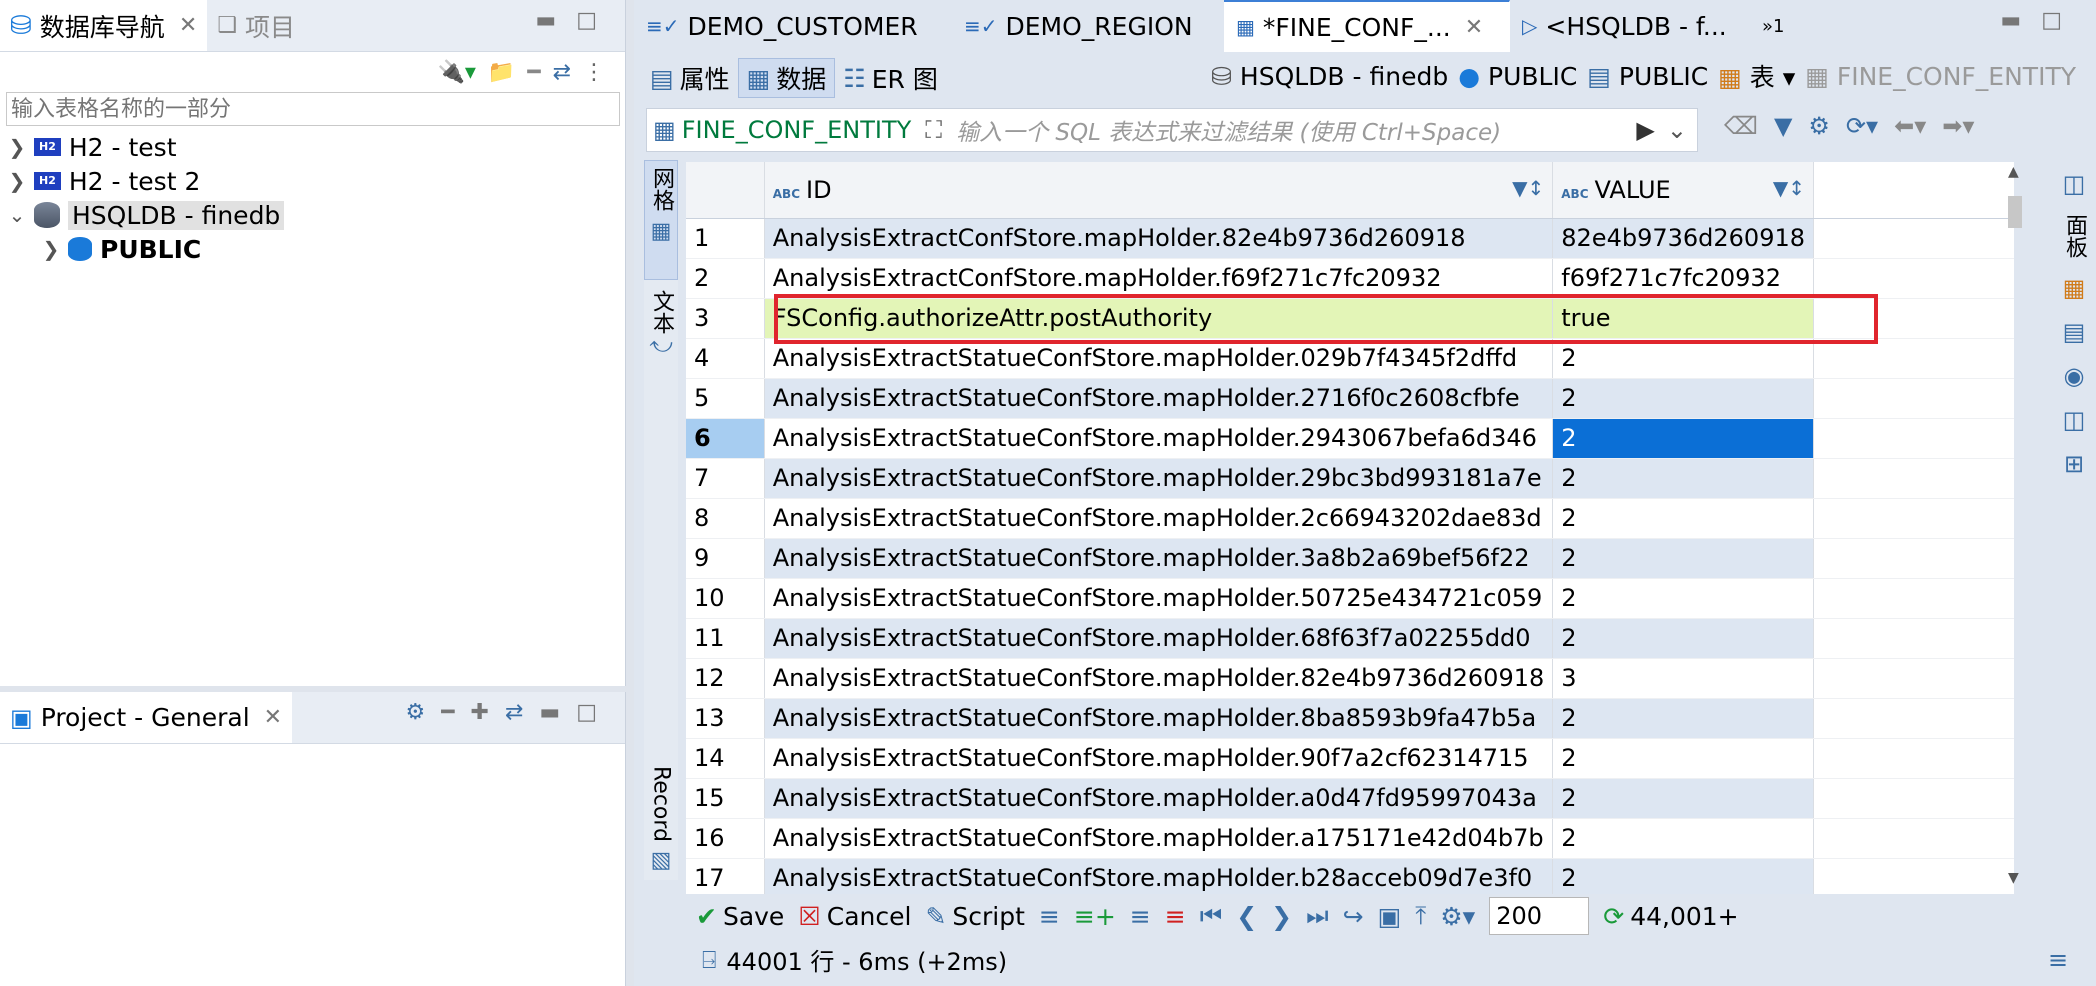 The image size is (2096, 986). I want to click on row-number-cell: 17, so click(725, 876).